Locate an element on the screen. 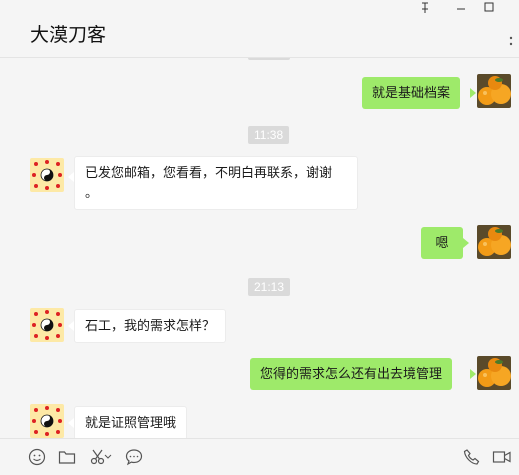 The image size is (519, 475). message-text: 嗯 is located at coordinates (442, 242).